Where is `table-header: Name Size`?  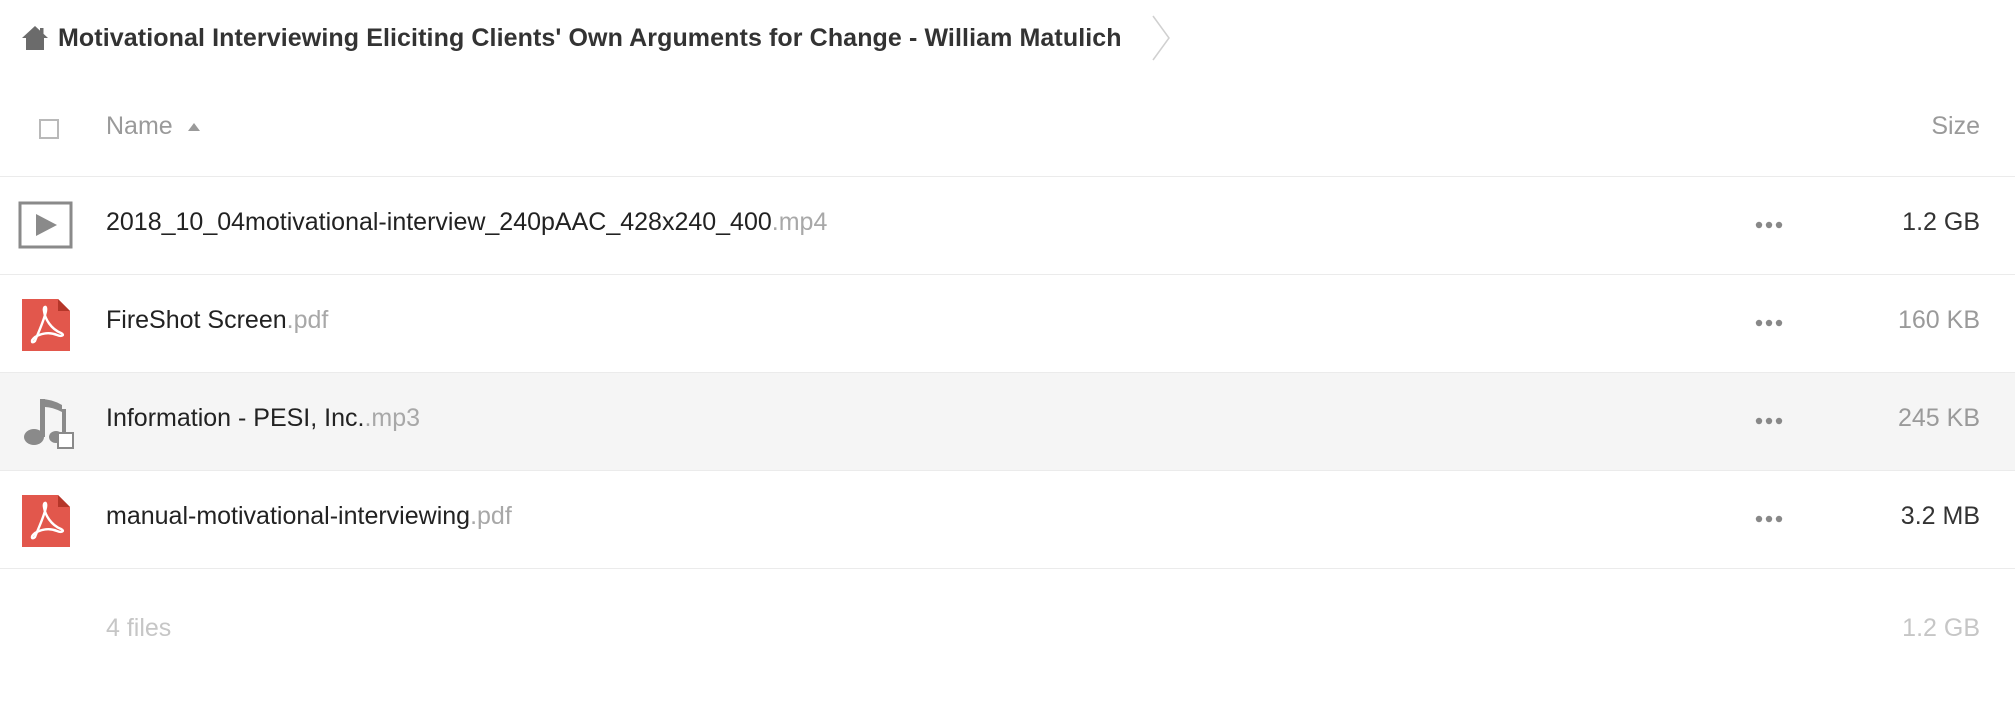 table-header: Name Size is located at coordinates (1007, 132).